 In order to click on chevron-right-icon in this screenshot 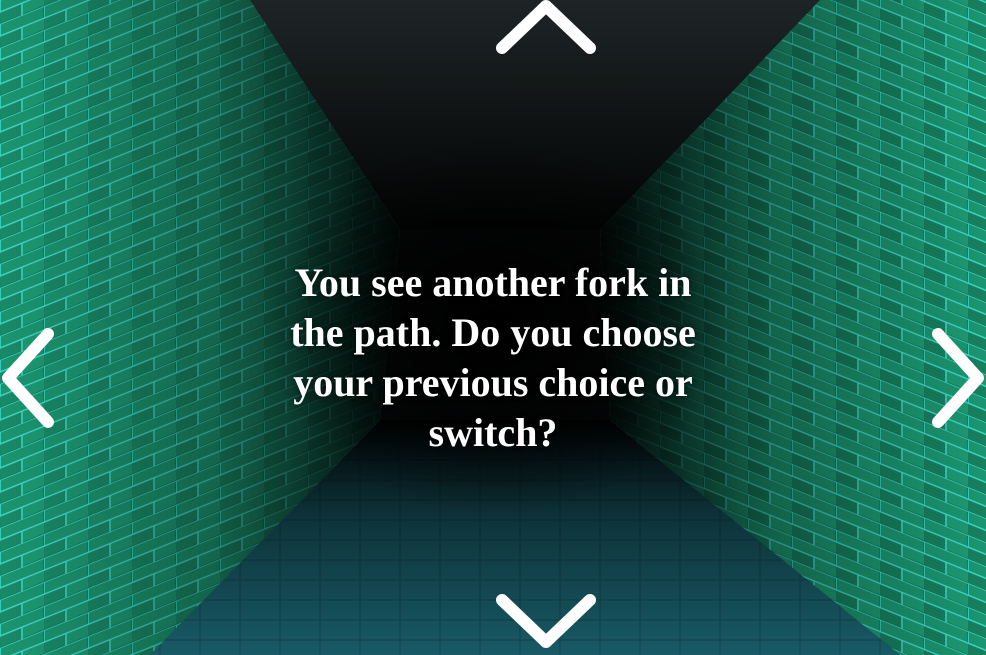, I will do `click(958, 378)`.